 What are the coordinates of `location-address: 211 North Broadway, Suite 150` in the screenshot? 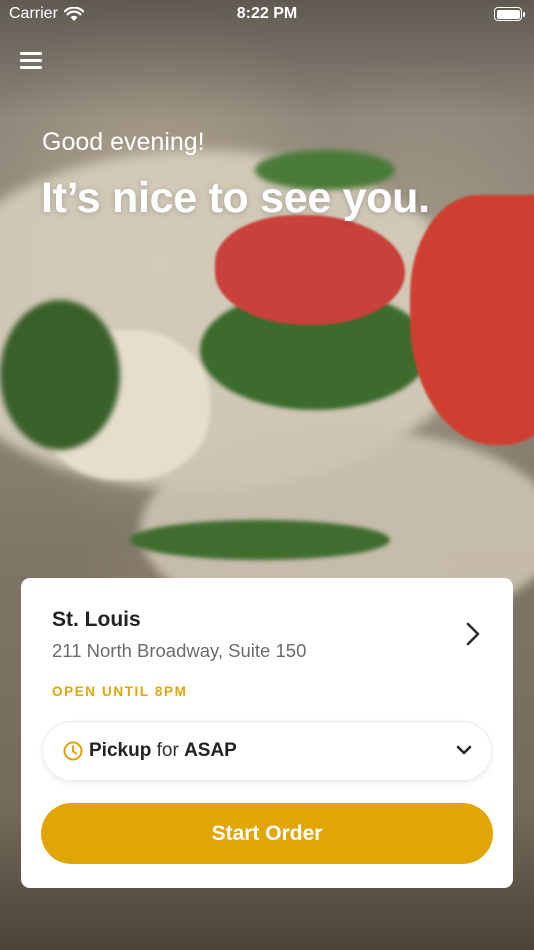 It's located at (179, 650).